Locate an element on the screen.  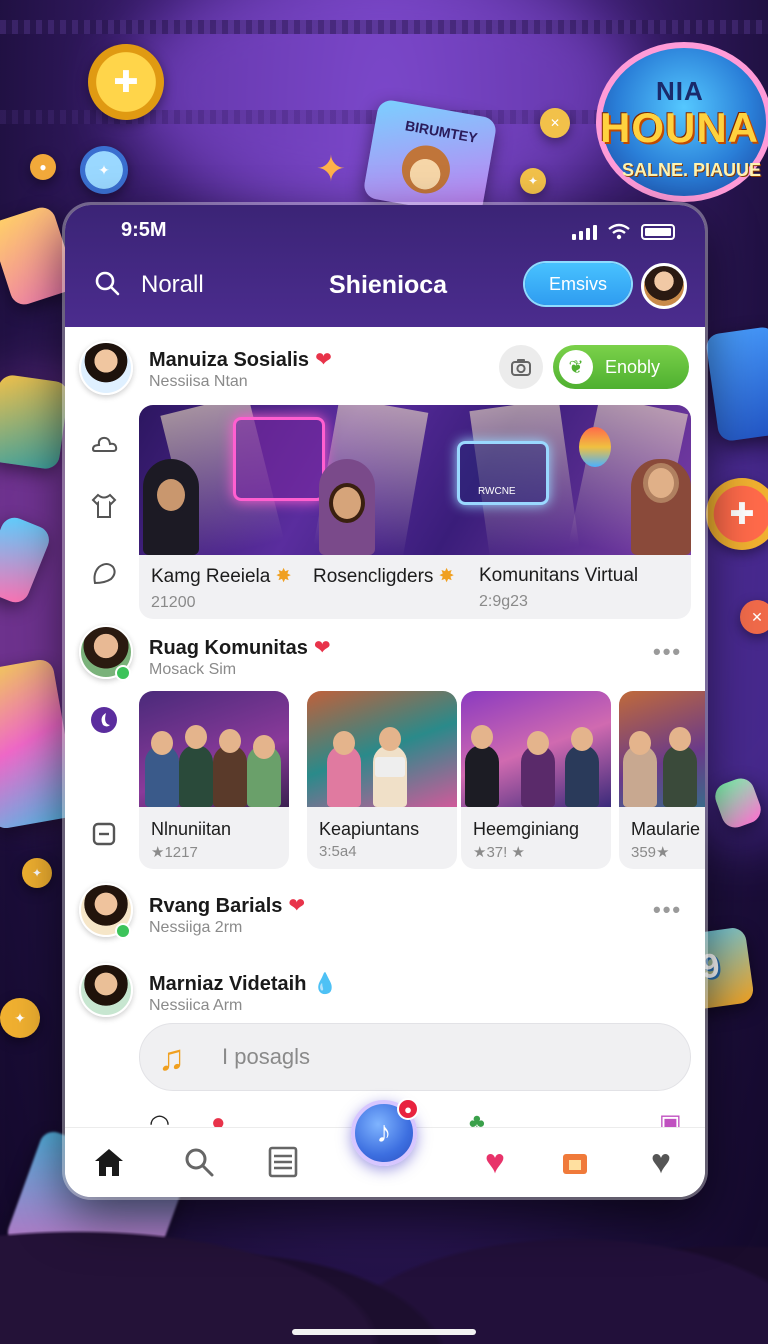
status-icons is located at coordinates (623, 232).